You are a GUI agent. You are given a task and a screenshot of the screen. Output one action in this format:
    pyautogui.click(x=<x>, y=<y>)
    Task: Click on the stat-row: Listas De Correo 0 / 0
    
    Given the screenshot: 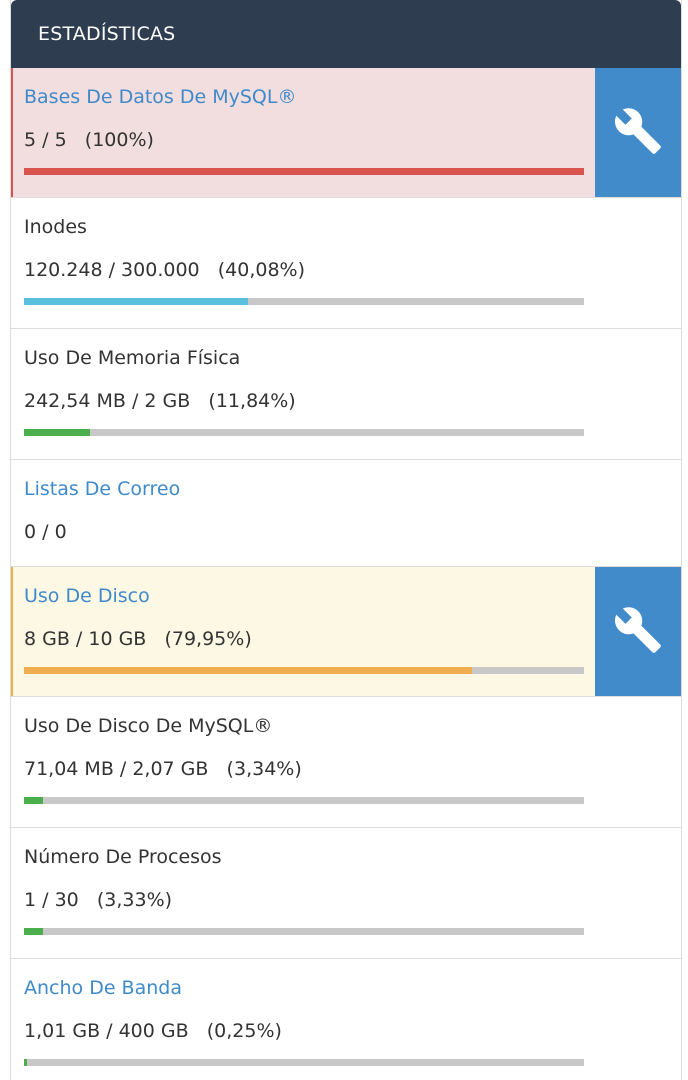 What is the action you would take?
    pyautogui.click(x=346, y=513)
    